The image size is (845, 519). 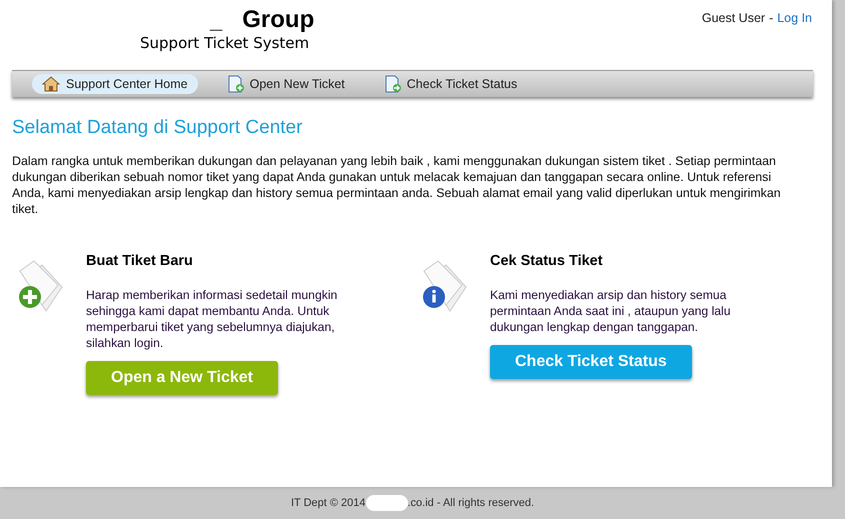 I want to click on home-icon, so click(x=51, y=84).